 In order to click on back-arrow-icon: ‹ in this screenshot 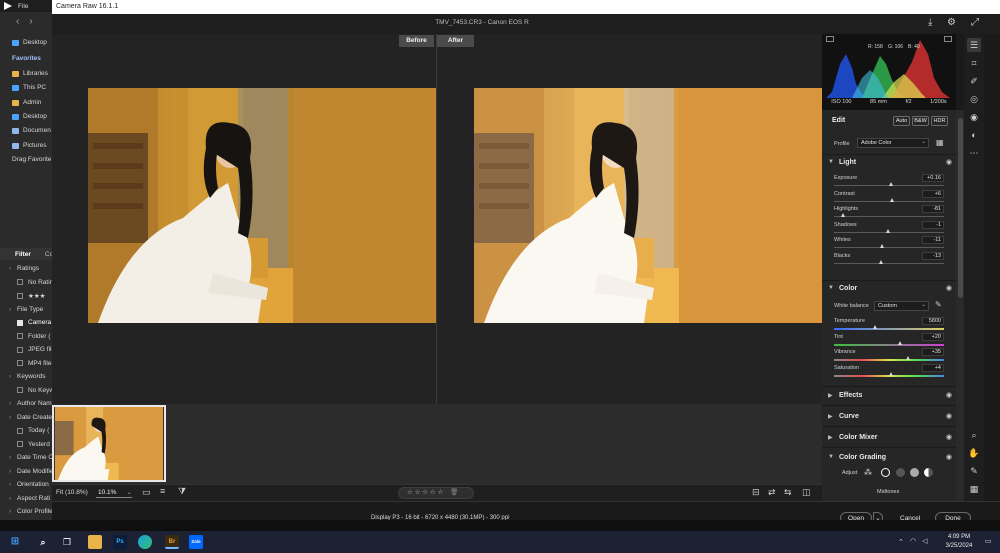, I will do `click(17, 21)`.